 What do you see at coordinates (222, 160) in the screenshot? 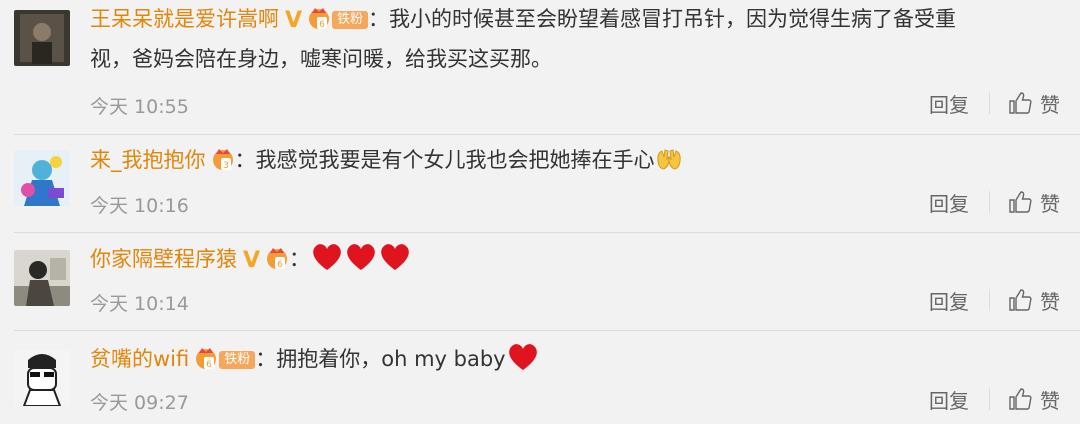
I see `crown-badge-icon: 3` at bounding box center [222, 160].